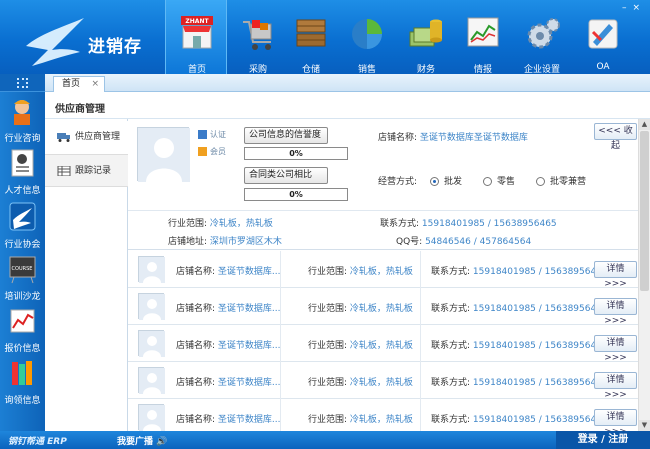  Describe the element at coordinates (197, 32) in the screenshot. I see `store-icon: ZHANT` at that location.